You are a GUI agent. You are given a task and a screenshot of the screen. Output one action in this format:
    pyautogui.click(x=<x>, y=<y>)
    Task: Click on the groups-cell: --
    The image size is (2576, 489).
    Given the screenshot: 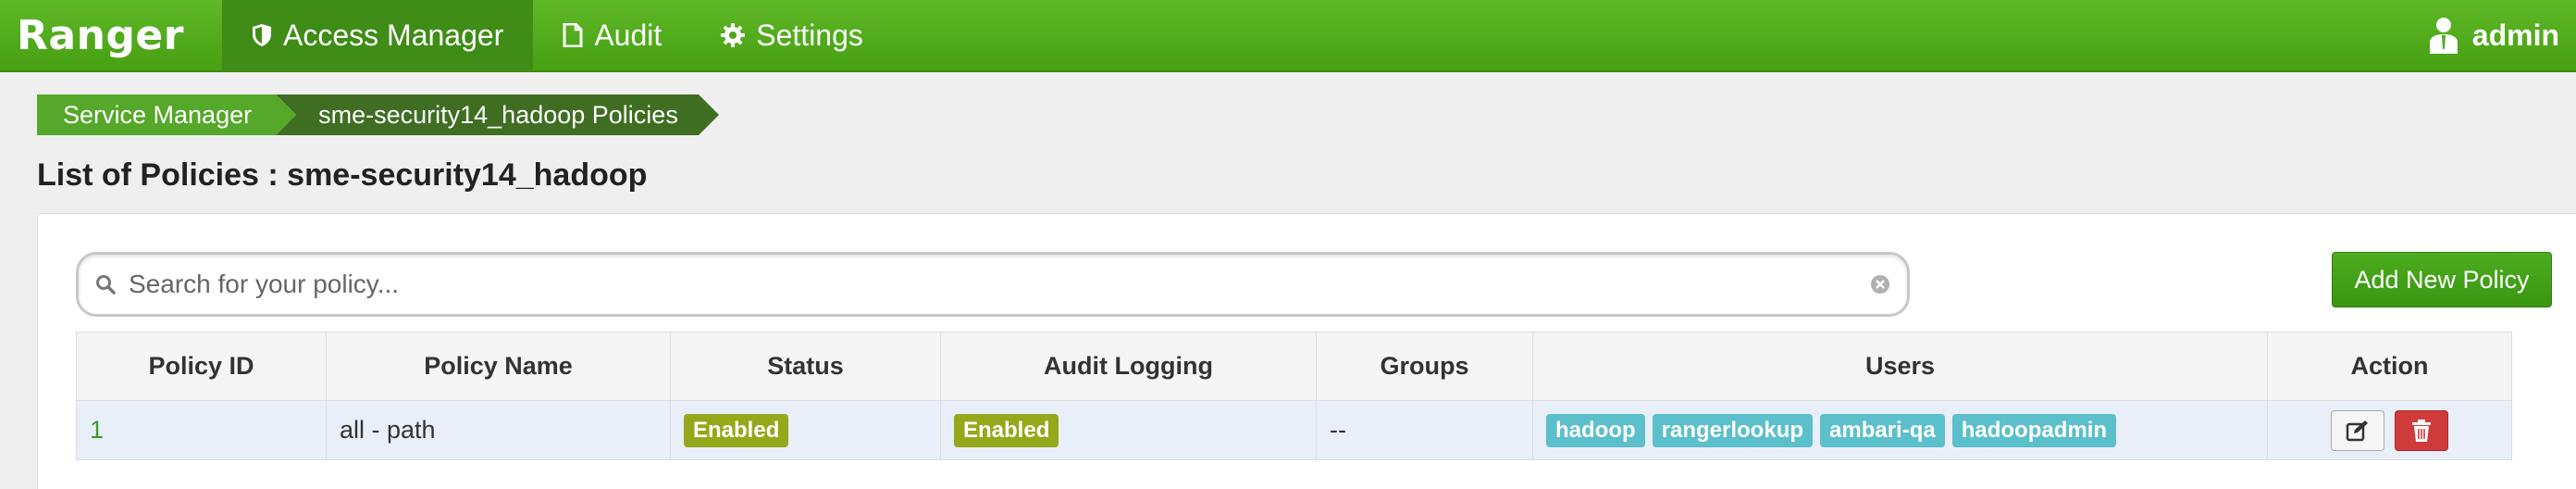 What is the action you would take?
    pyautogui.click(x=1424, y=430)
    